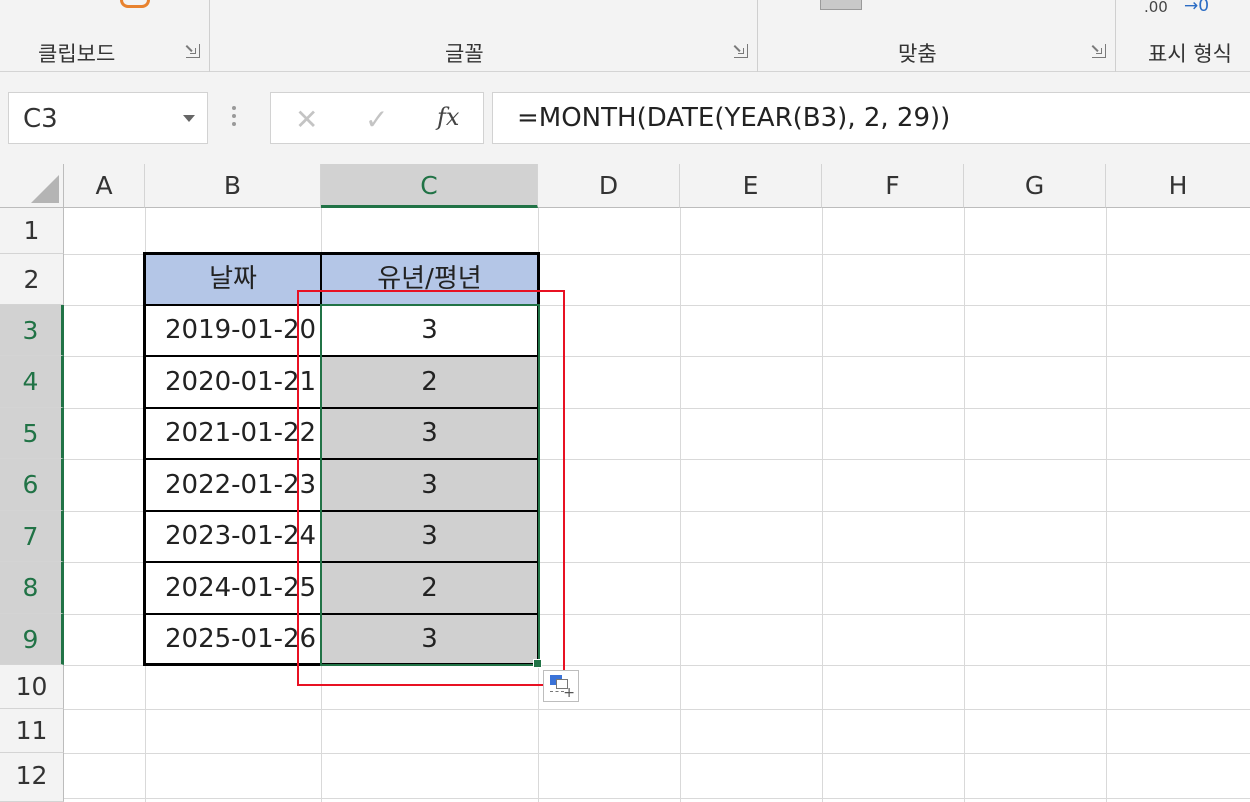 This screenshot has height=802, width=1250. I want to click on formula-buttons: ✕ ✓ fx, so click(377, 118).